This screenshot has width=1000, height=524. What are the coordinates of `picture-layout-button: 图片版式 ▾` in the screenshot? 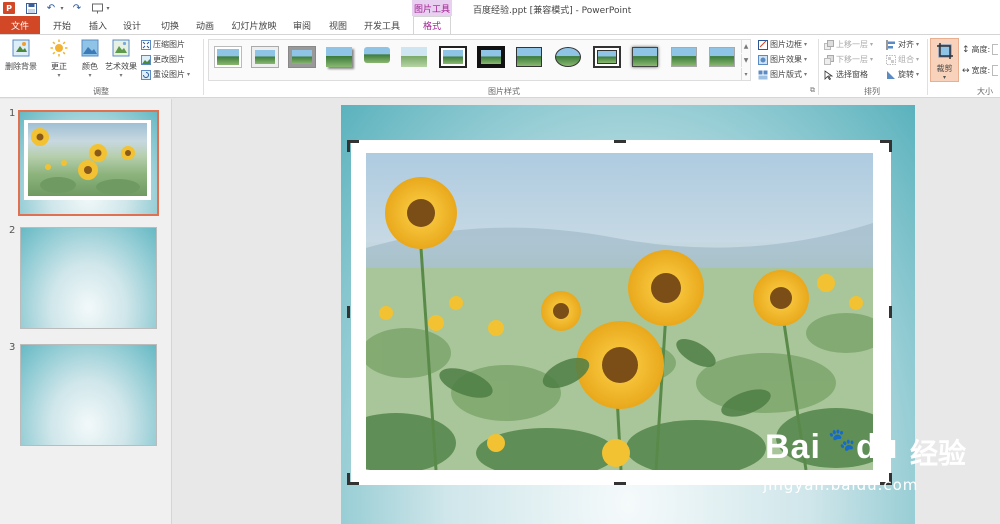 It's located at (782, 74).